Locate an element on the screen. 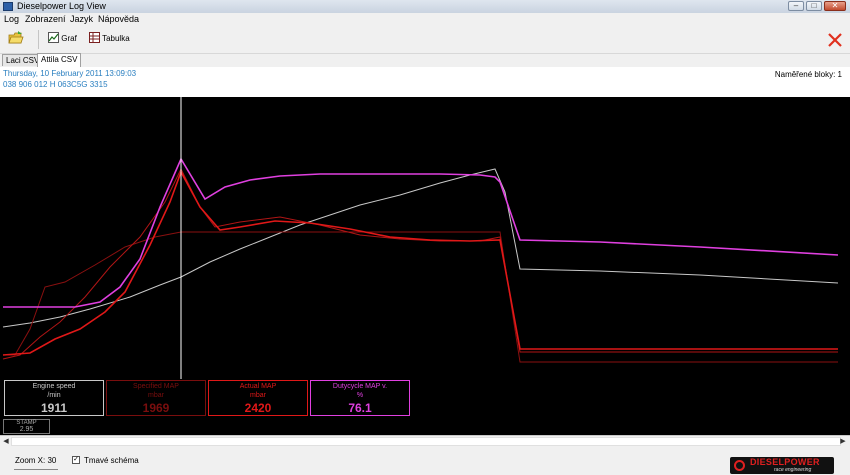 Image resolution: width=850 pixels, height=475 pixels. table-icon is located at coordinates (94, 37).